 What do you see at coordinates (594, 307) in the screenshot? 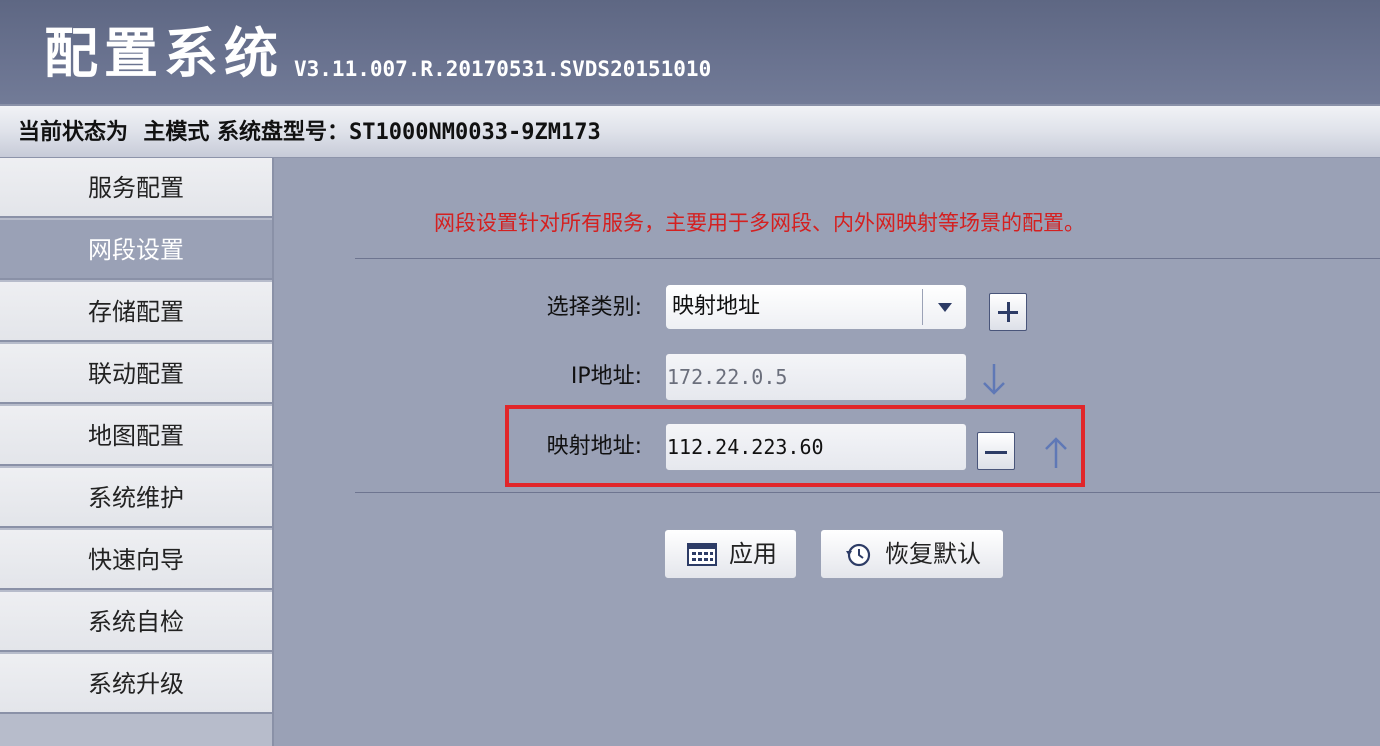
I see `category-label: 选择类别:` at bounding box center [594, 307].